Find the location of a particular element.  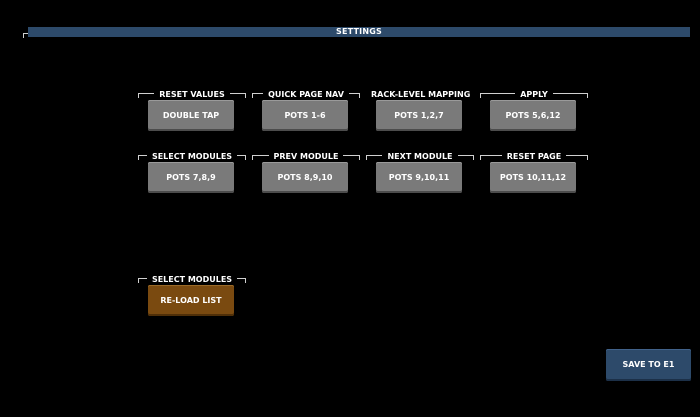

save-to-e1-button: SAVE TO E1 is located at coordinates (648, 365).